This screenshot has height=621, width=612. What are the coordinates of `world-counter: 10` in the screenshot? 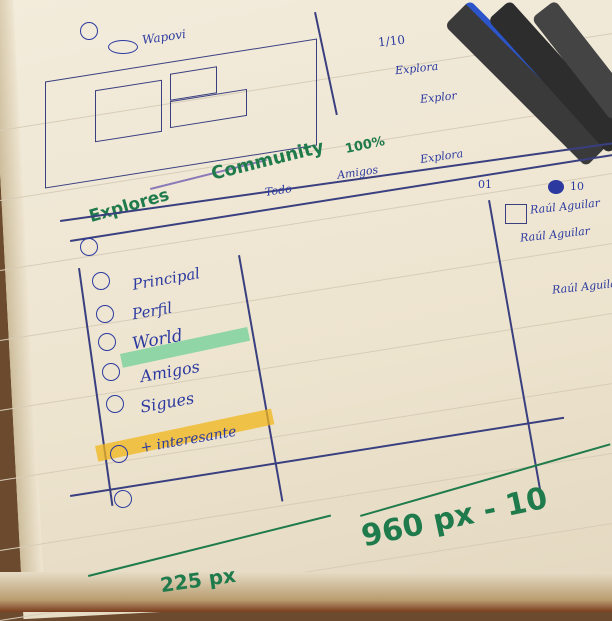 It's located at (577, 186).